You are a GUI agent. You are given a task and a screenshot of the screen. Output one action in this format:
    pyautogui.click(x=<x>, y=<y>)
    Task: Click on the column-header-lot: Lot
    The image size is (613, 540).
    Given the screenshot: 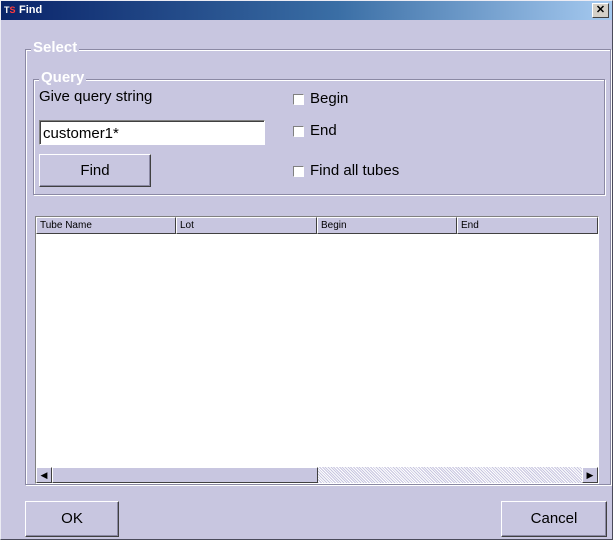 What is the action you would take?
    pyautogui.click(x=246, y=225)
    